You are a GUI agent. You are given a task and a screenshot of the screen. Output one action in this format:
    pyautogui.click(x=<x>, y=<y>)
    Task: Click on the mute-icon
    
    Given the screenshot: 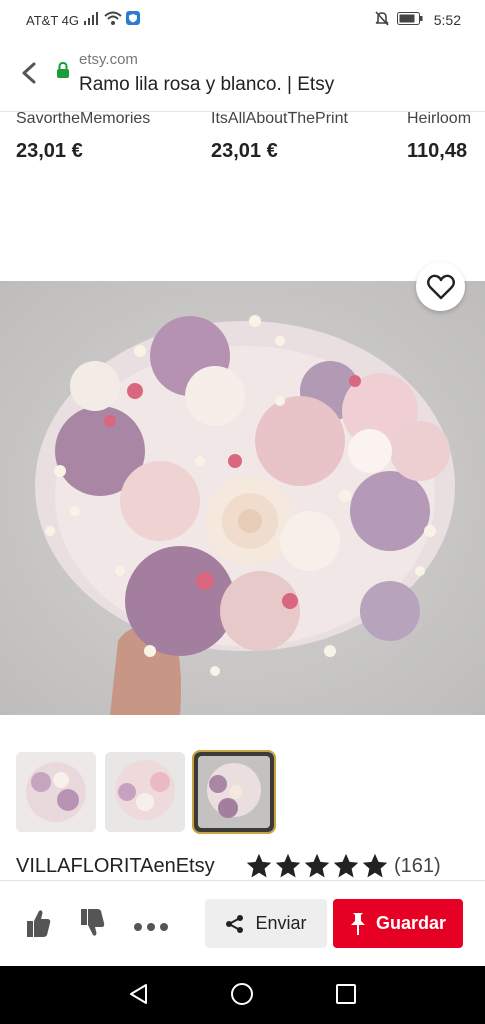 What is the action you would take?
    pyautogui.click(x=382, y=18)
    